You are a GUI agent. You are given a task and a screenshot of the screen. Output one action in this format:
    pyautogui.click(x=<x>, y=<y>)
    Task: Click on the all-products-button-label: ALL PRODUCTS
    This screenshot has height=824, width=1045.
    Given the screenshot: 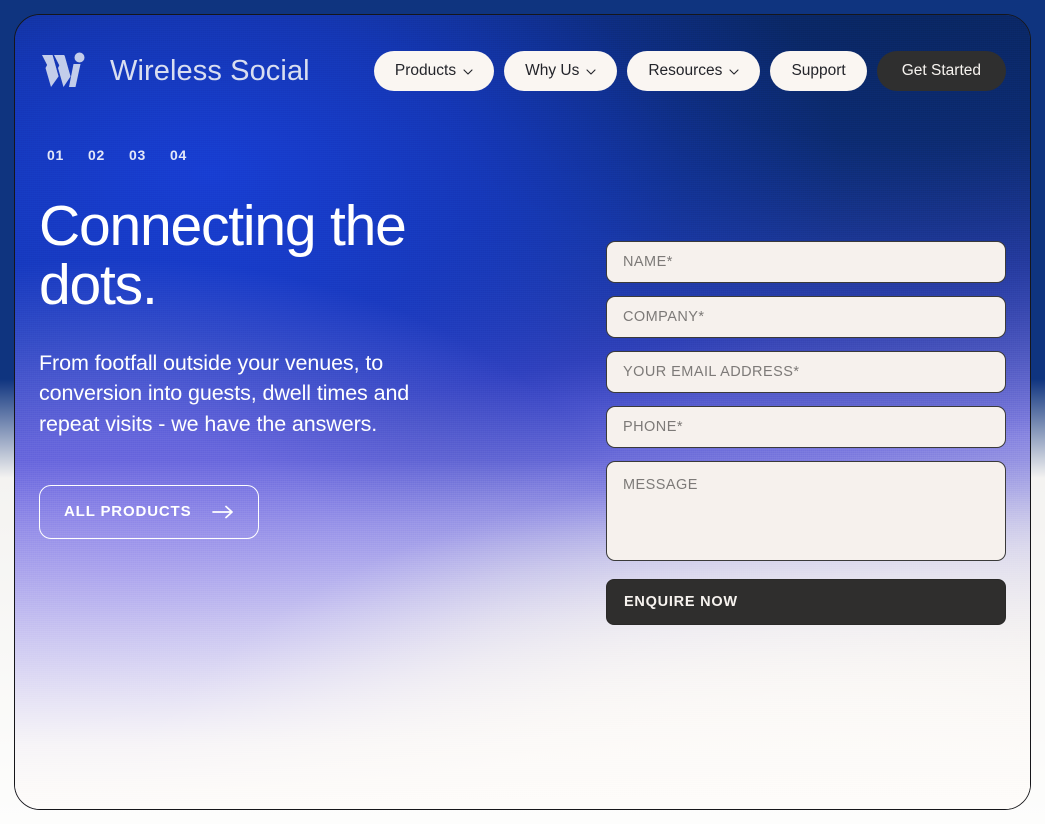 What is the action you would take?
    pyautogui.click(x=128, y=512)
    